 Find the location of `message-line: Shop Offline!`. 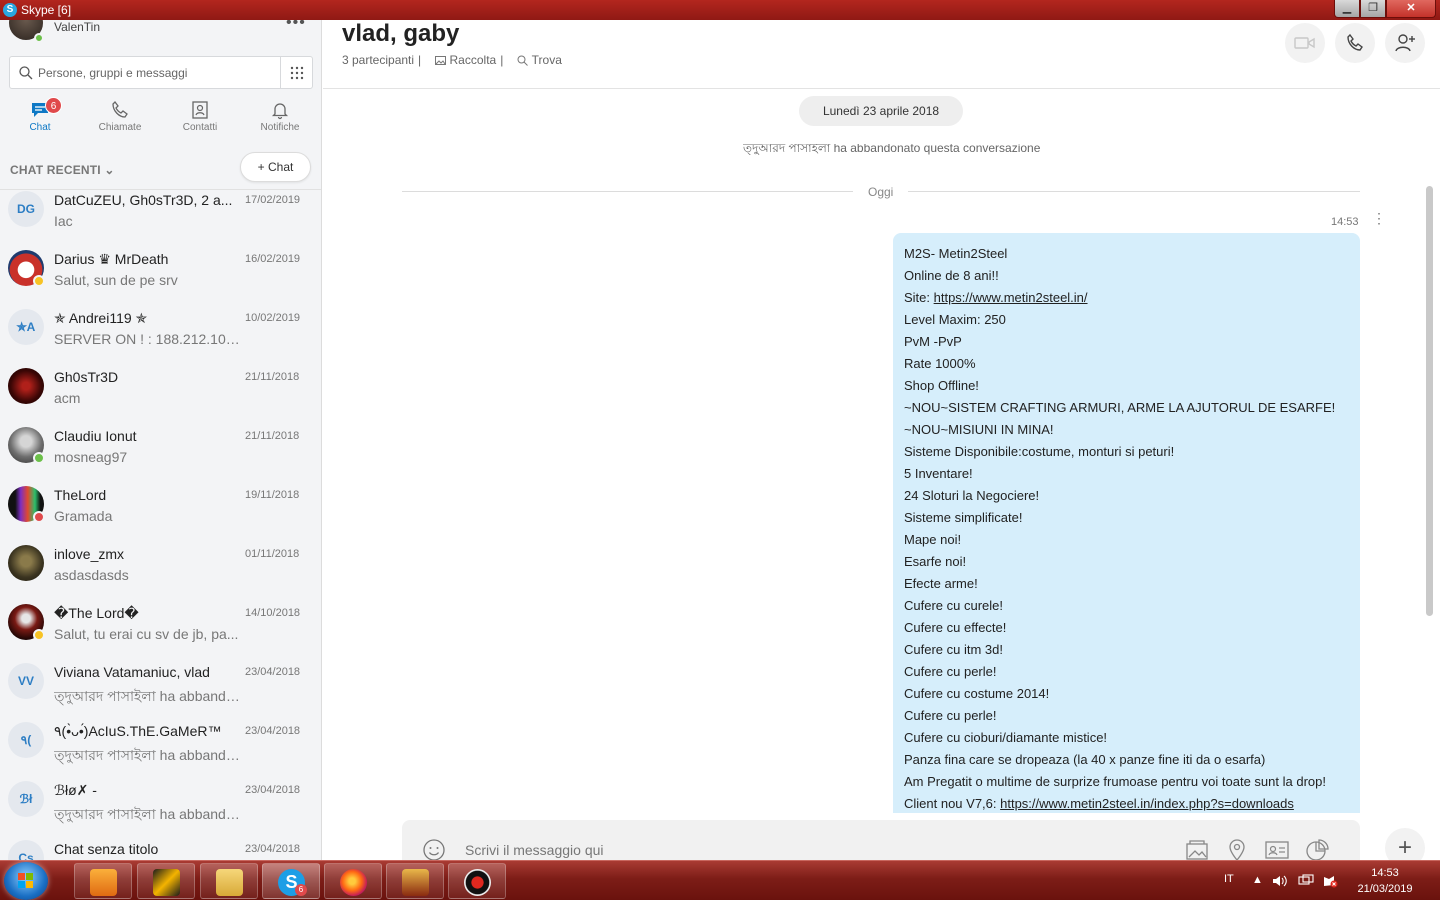

message-line: Shop Offline! is located at coordinates (941, 385).